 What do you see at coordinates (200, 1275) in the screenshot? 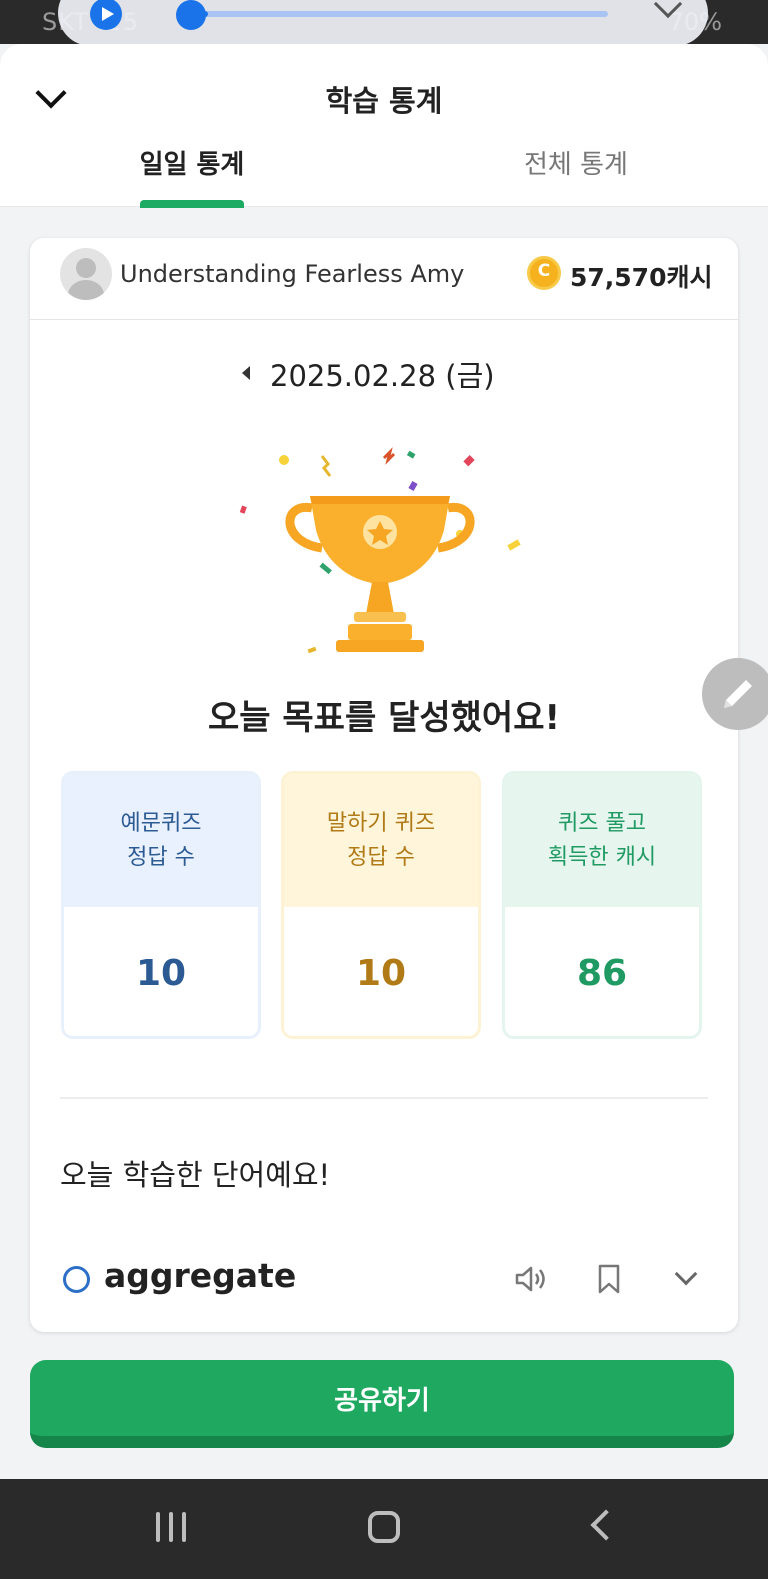
I see `word-text: aggregate` at bounding box center [200, 1275].